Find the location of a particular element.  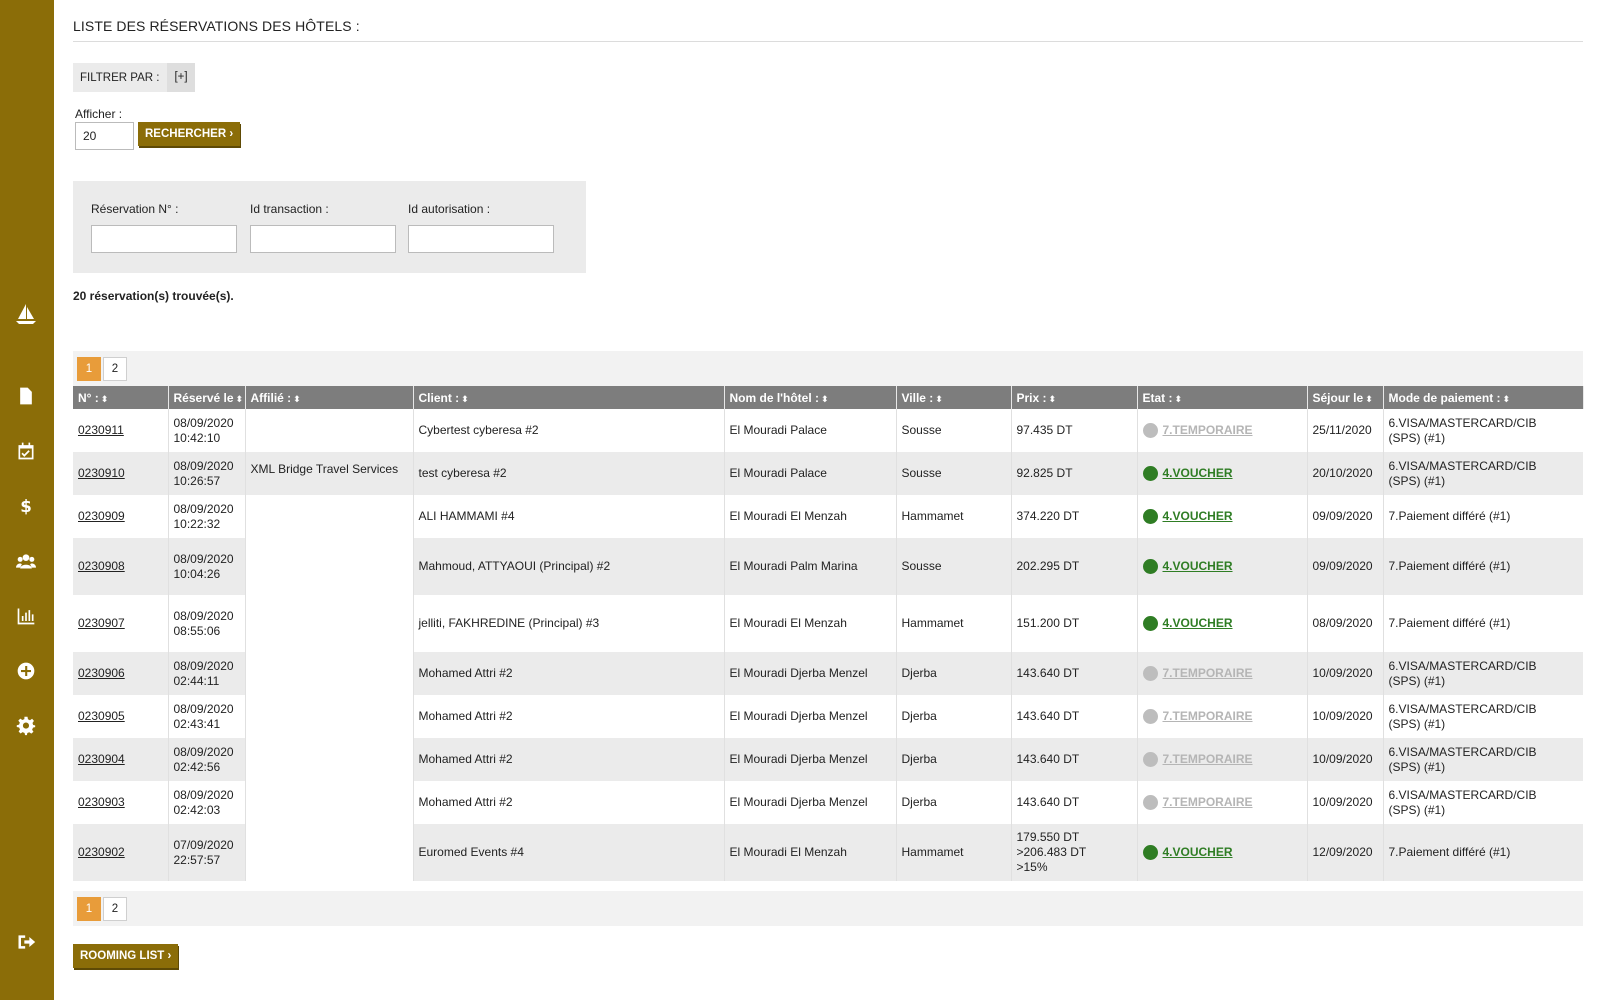

column-label: Nom de l'hôtel : is located at coordinates (774, 397).